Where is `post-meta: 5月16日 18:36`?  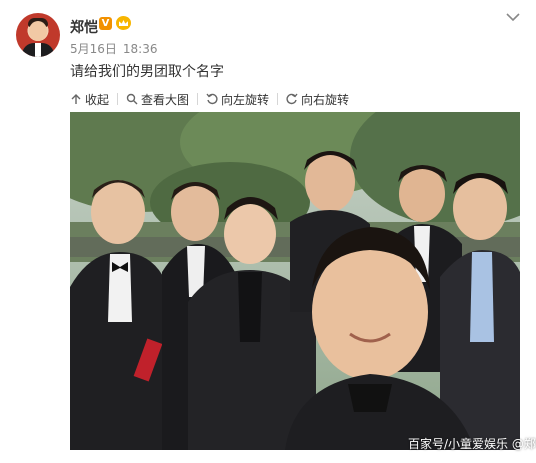 post-meta: 5月16日 18:36 is located at coordinates (117, 48).